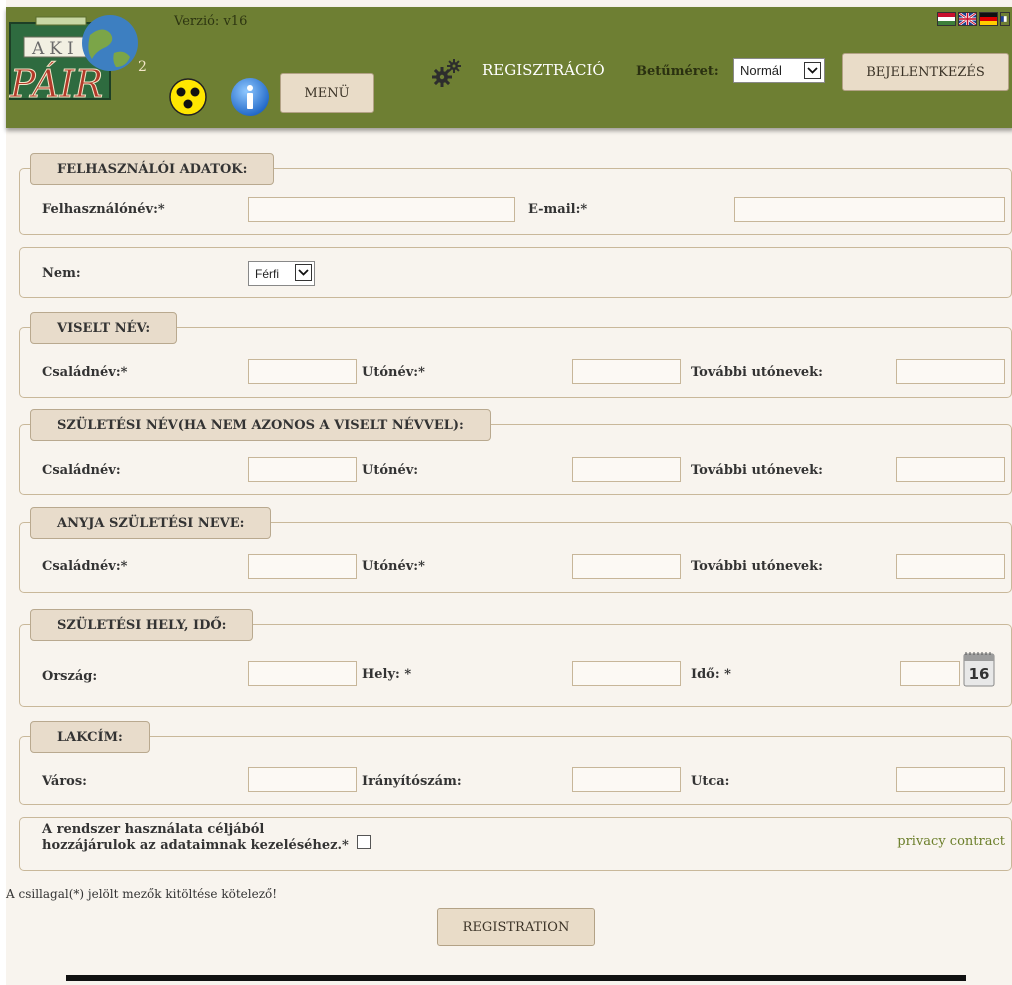 This screenshot has width=1012, height=985. I want to click on logo-text-pair: PÁIR, so click(56, 84).